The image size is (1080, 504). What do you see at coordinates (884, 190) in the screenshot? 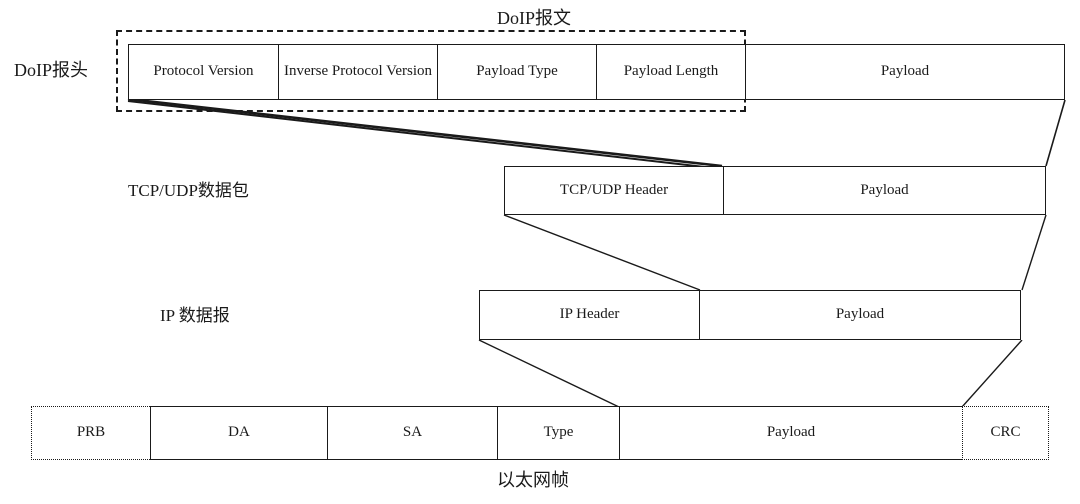
I see `tcp-udp-cell-payload: Payload` at bounding box center [884, 190].